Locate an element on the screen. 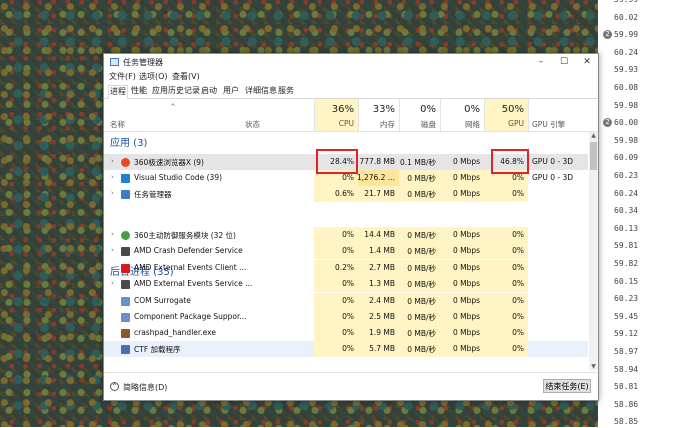  menu-options: 选项(O) is located at coordinates (153, 76).